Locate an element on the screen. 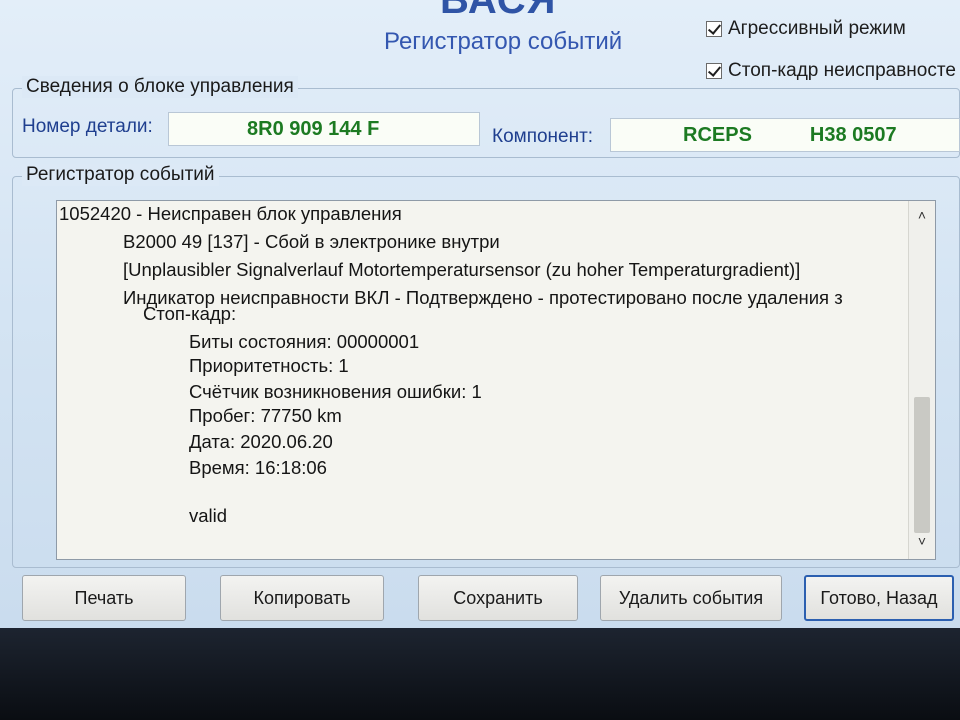  component-text-2: H38 0507 is located at coordinates (853, 134).